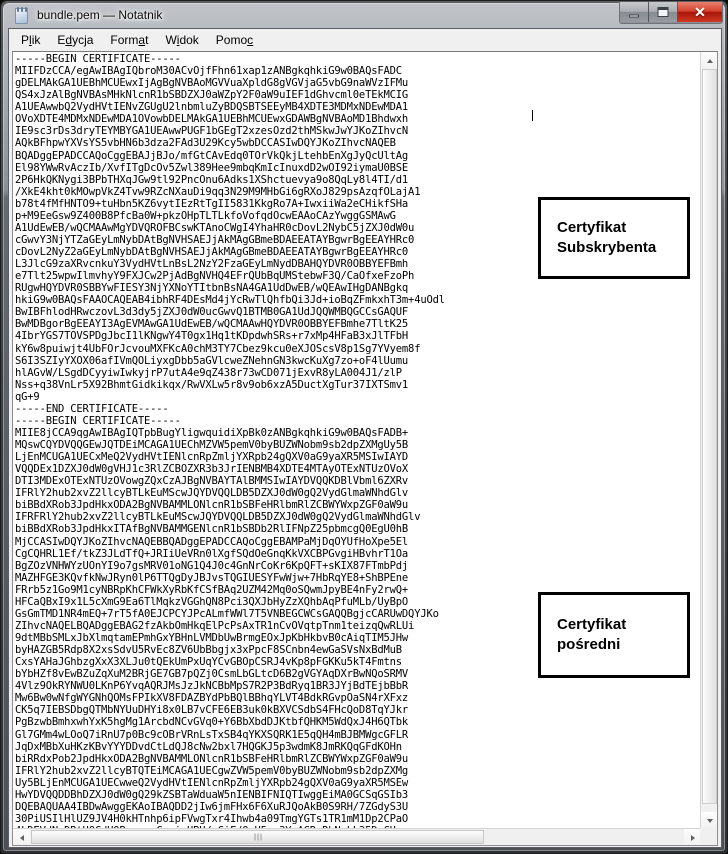 Image resolution: width=728 pixels, height=854 pixels. I want to click on close-button: ✕, so click(700, 12).